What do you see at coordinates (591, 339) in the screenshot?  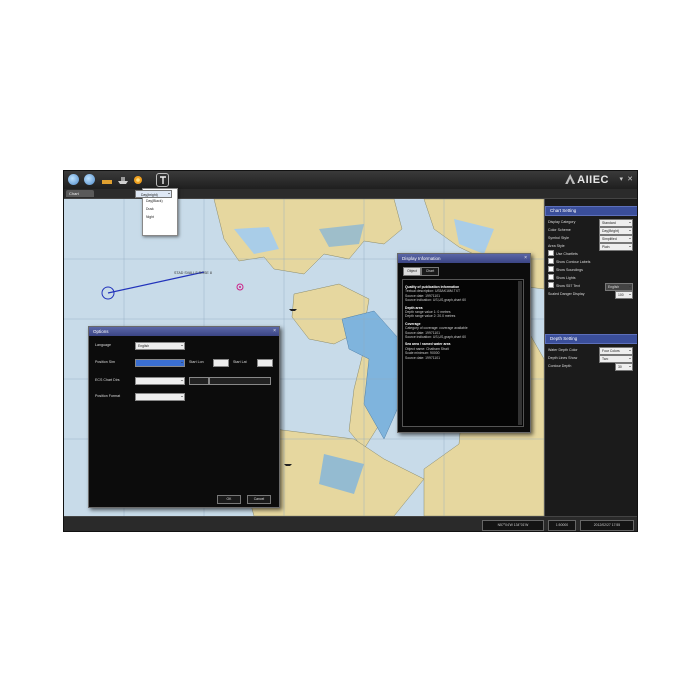 I see `depth-setting-header: Depth Setting` at bounding box center [591, 339].